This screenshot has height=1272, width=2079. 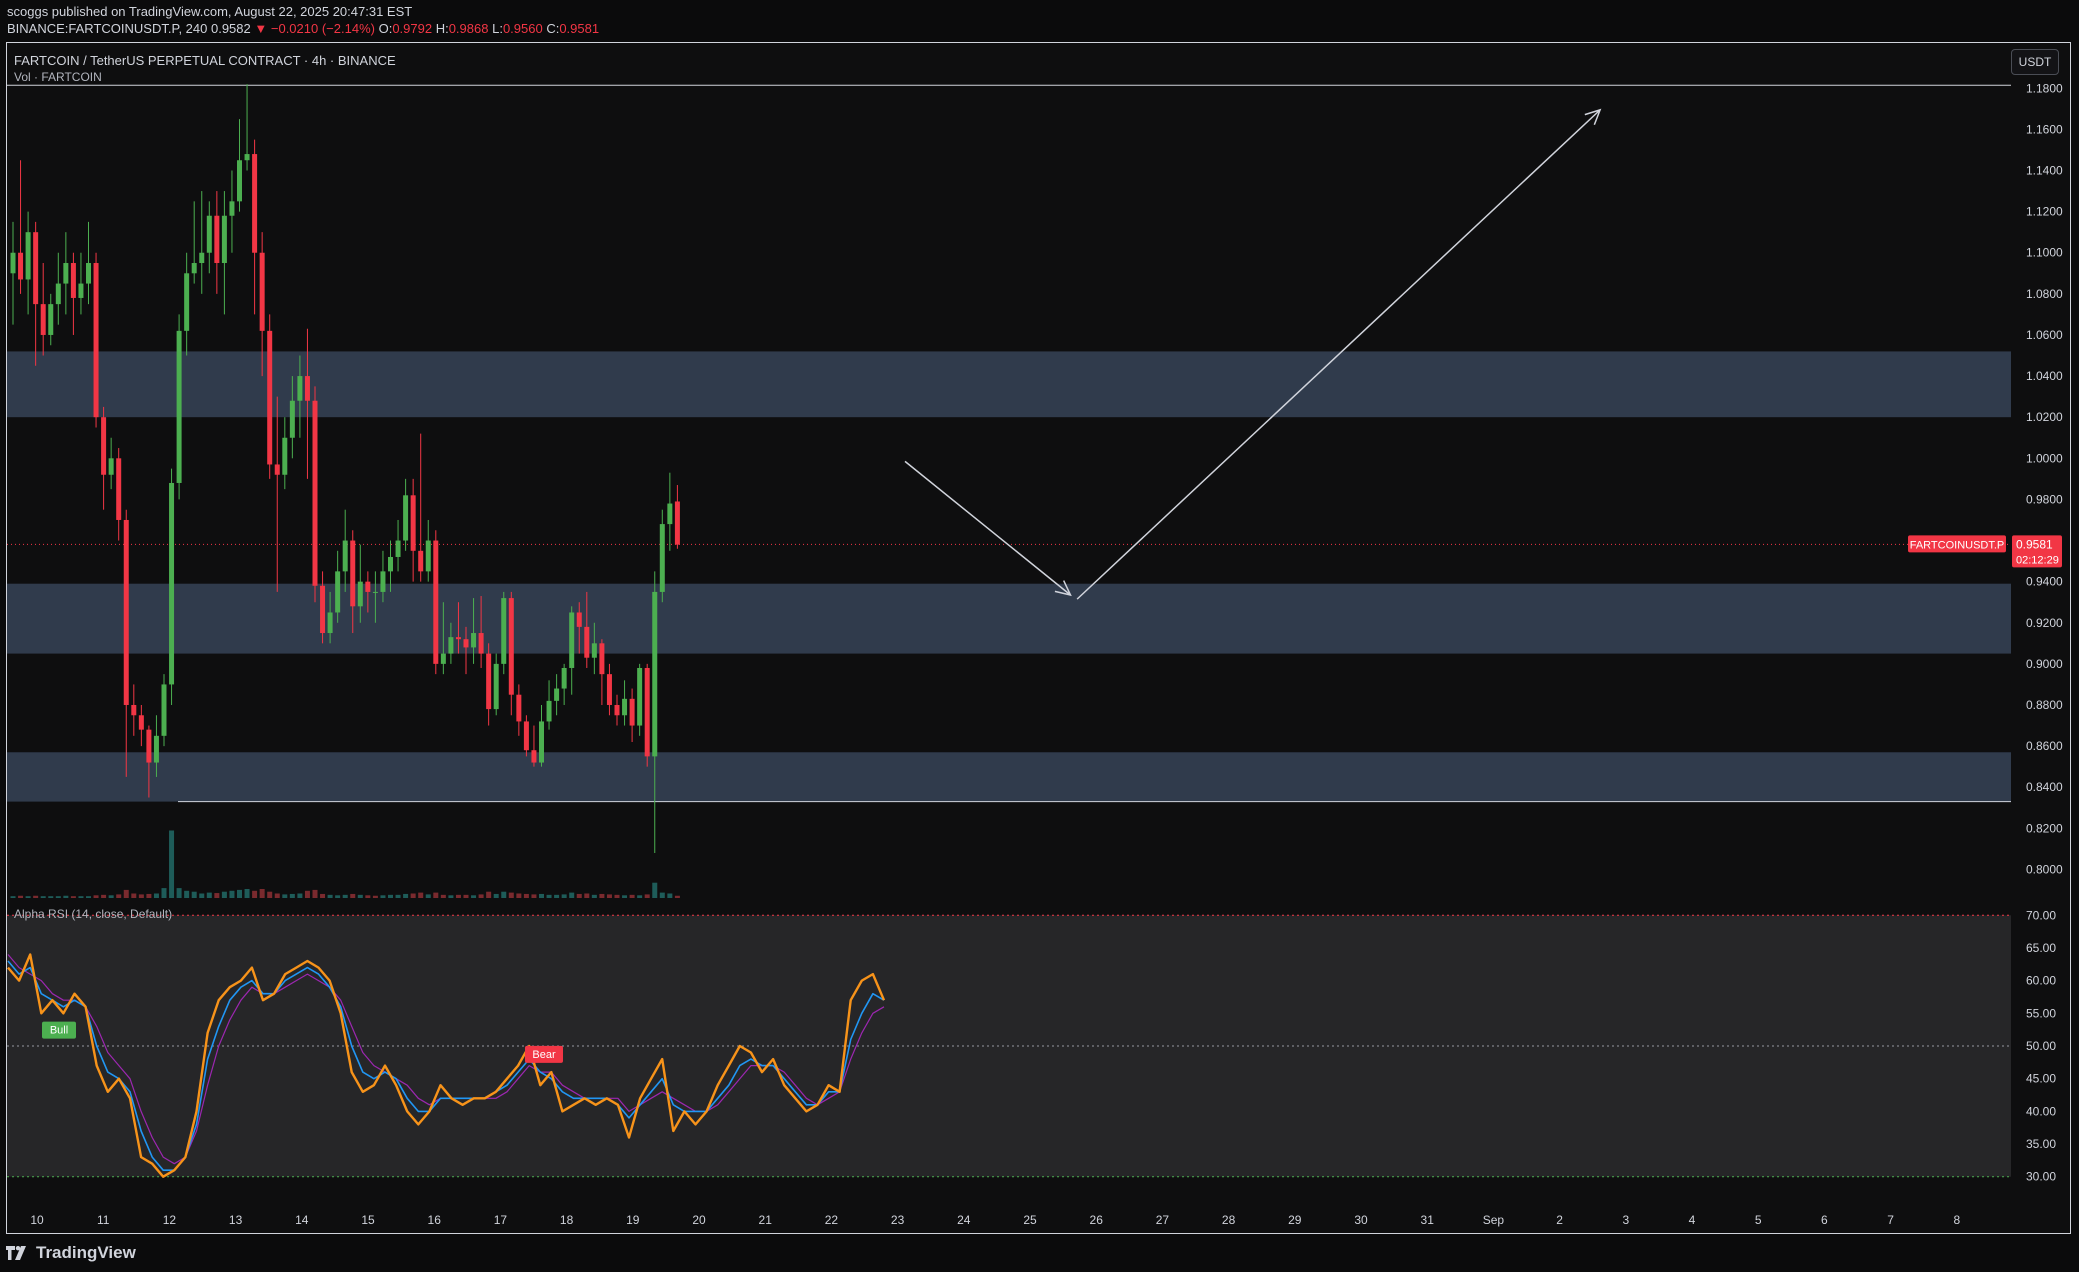 I want to click on rsi-tick-label: 35.00, so click(x=2041, y=1144).